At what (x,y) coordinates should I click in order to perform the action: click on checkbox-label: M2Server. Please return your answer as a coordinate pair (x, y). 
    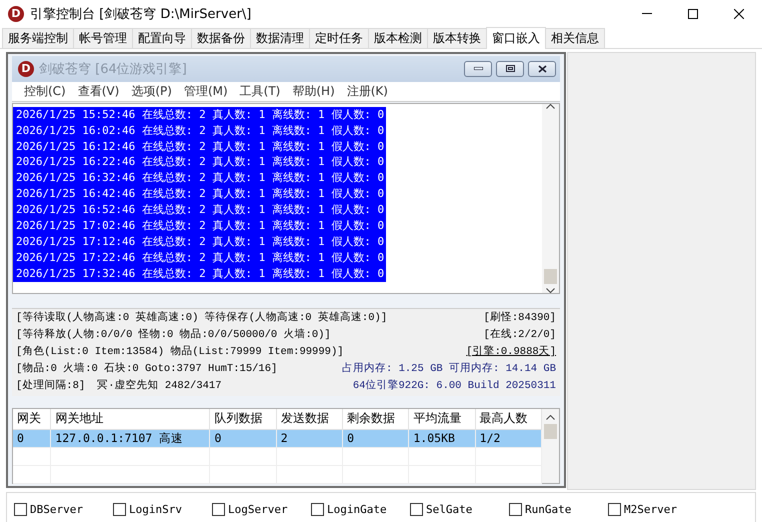
    Looking at the image, I should click on (650, 509).